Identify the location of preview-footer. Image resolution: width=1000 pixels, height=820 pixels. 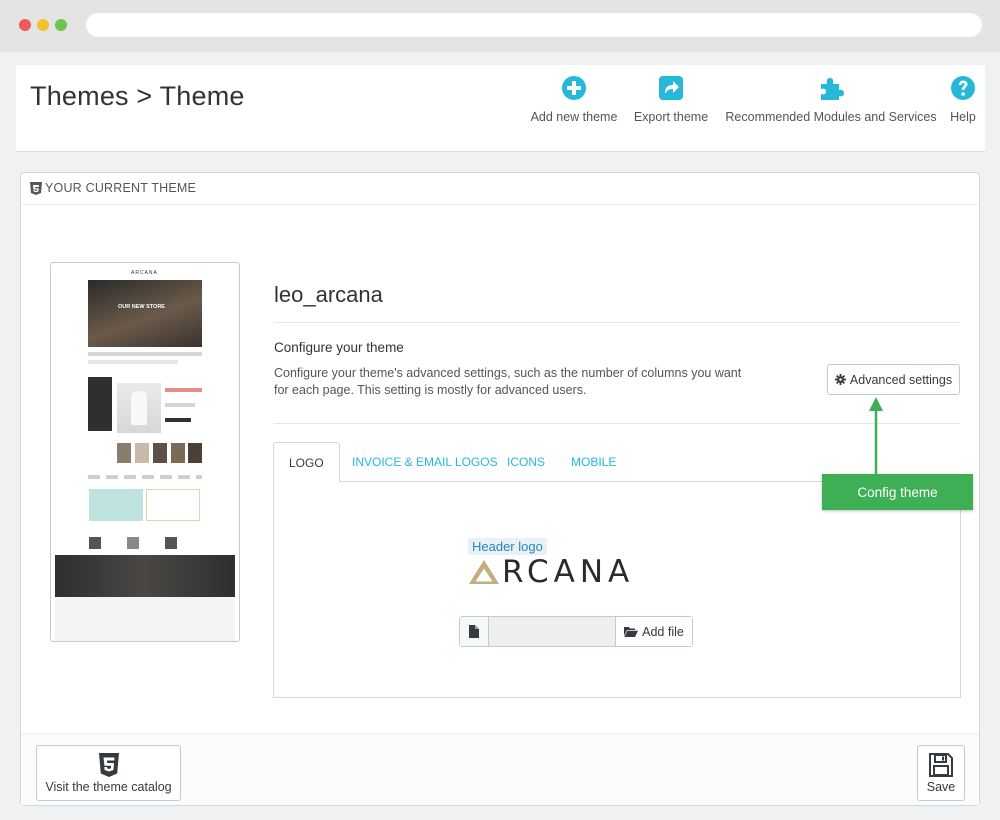
(145, 619).